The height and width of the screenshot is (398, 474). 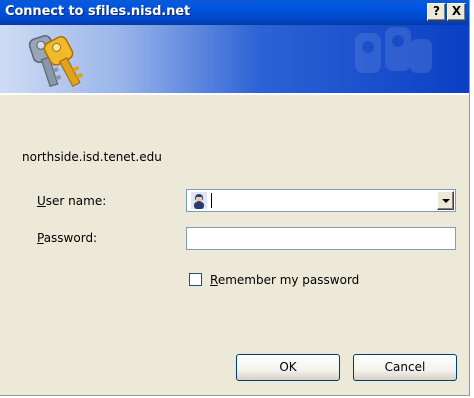 What do you see at coordinates (70, 238) in the screenshot?
I see `password-label-text: assword:` at bounding box center [70, 238].